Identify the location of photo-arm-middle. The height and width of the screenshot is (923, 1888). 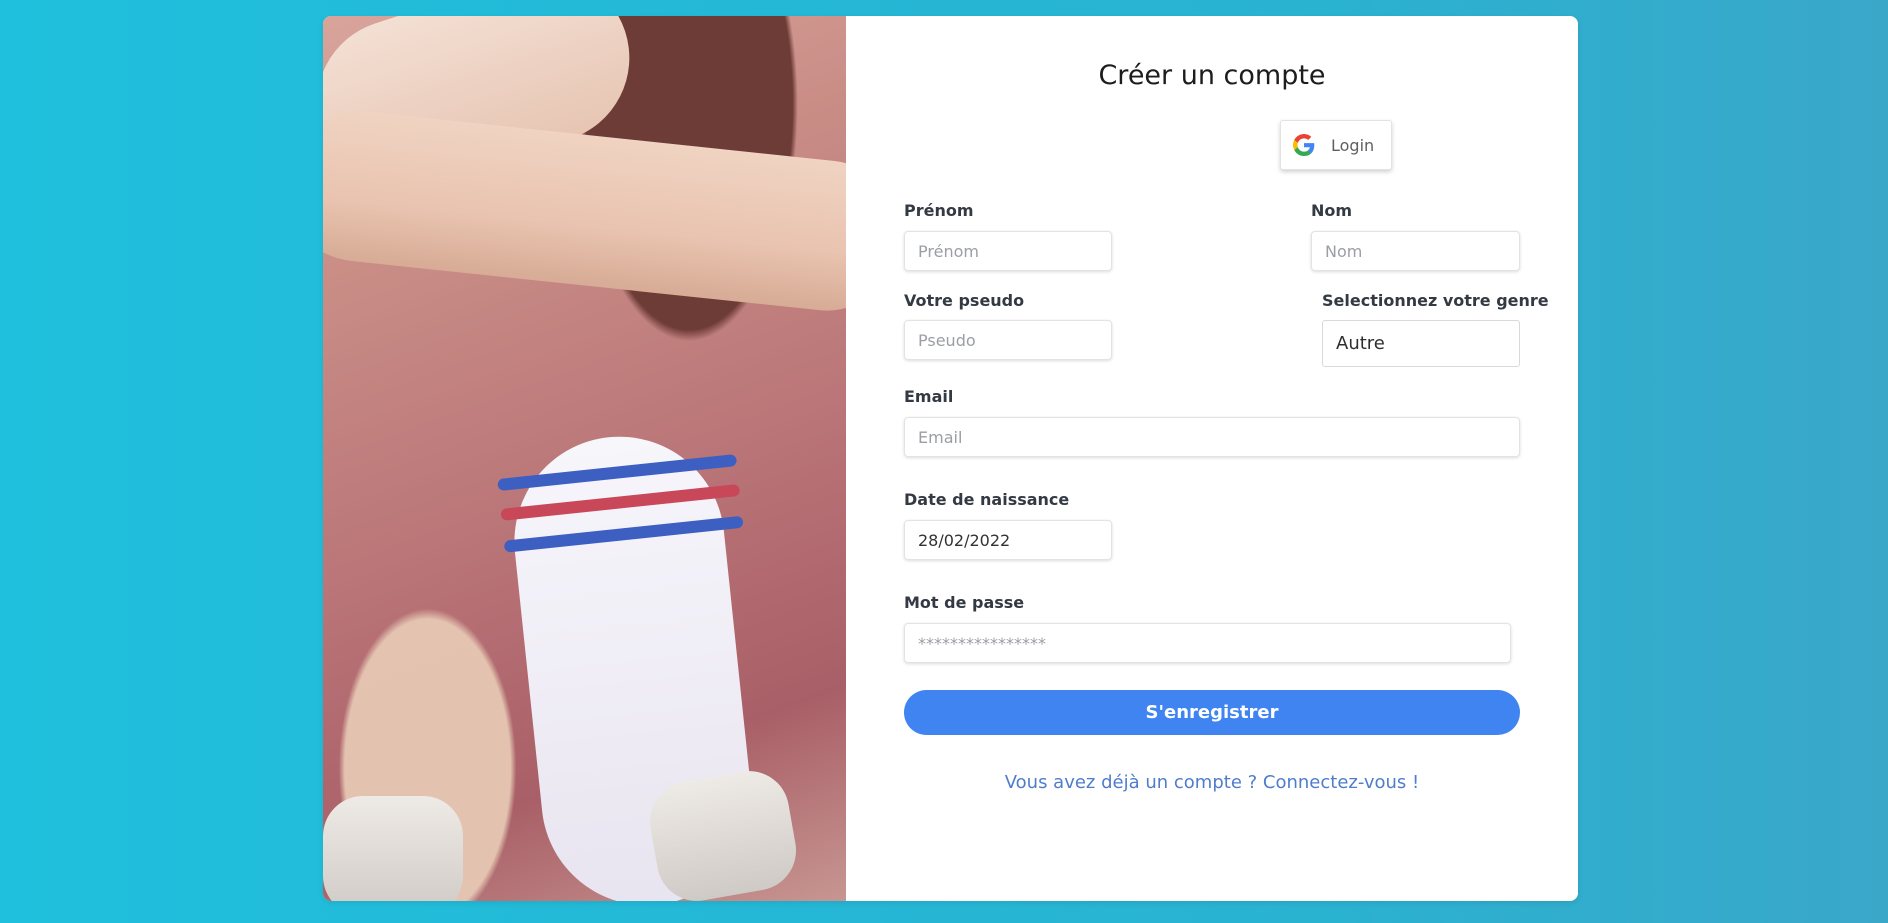
(584, 211).